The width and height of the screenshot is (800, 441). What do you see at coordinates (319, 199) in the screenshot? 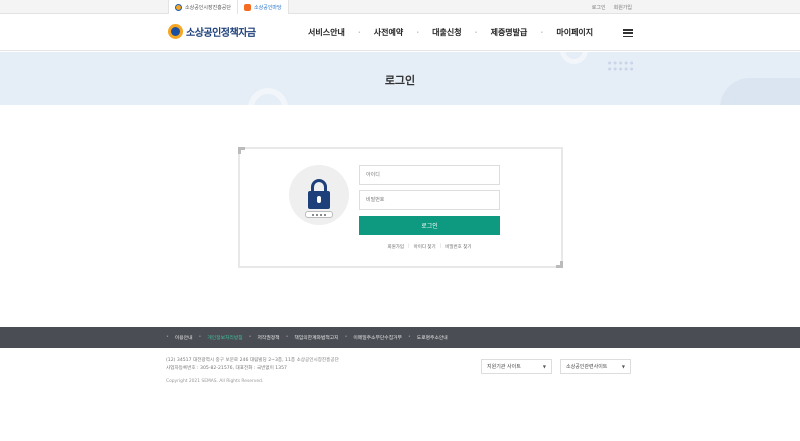
I see `lock-keyhole` at bounding box center [319, 199].